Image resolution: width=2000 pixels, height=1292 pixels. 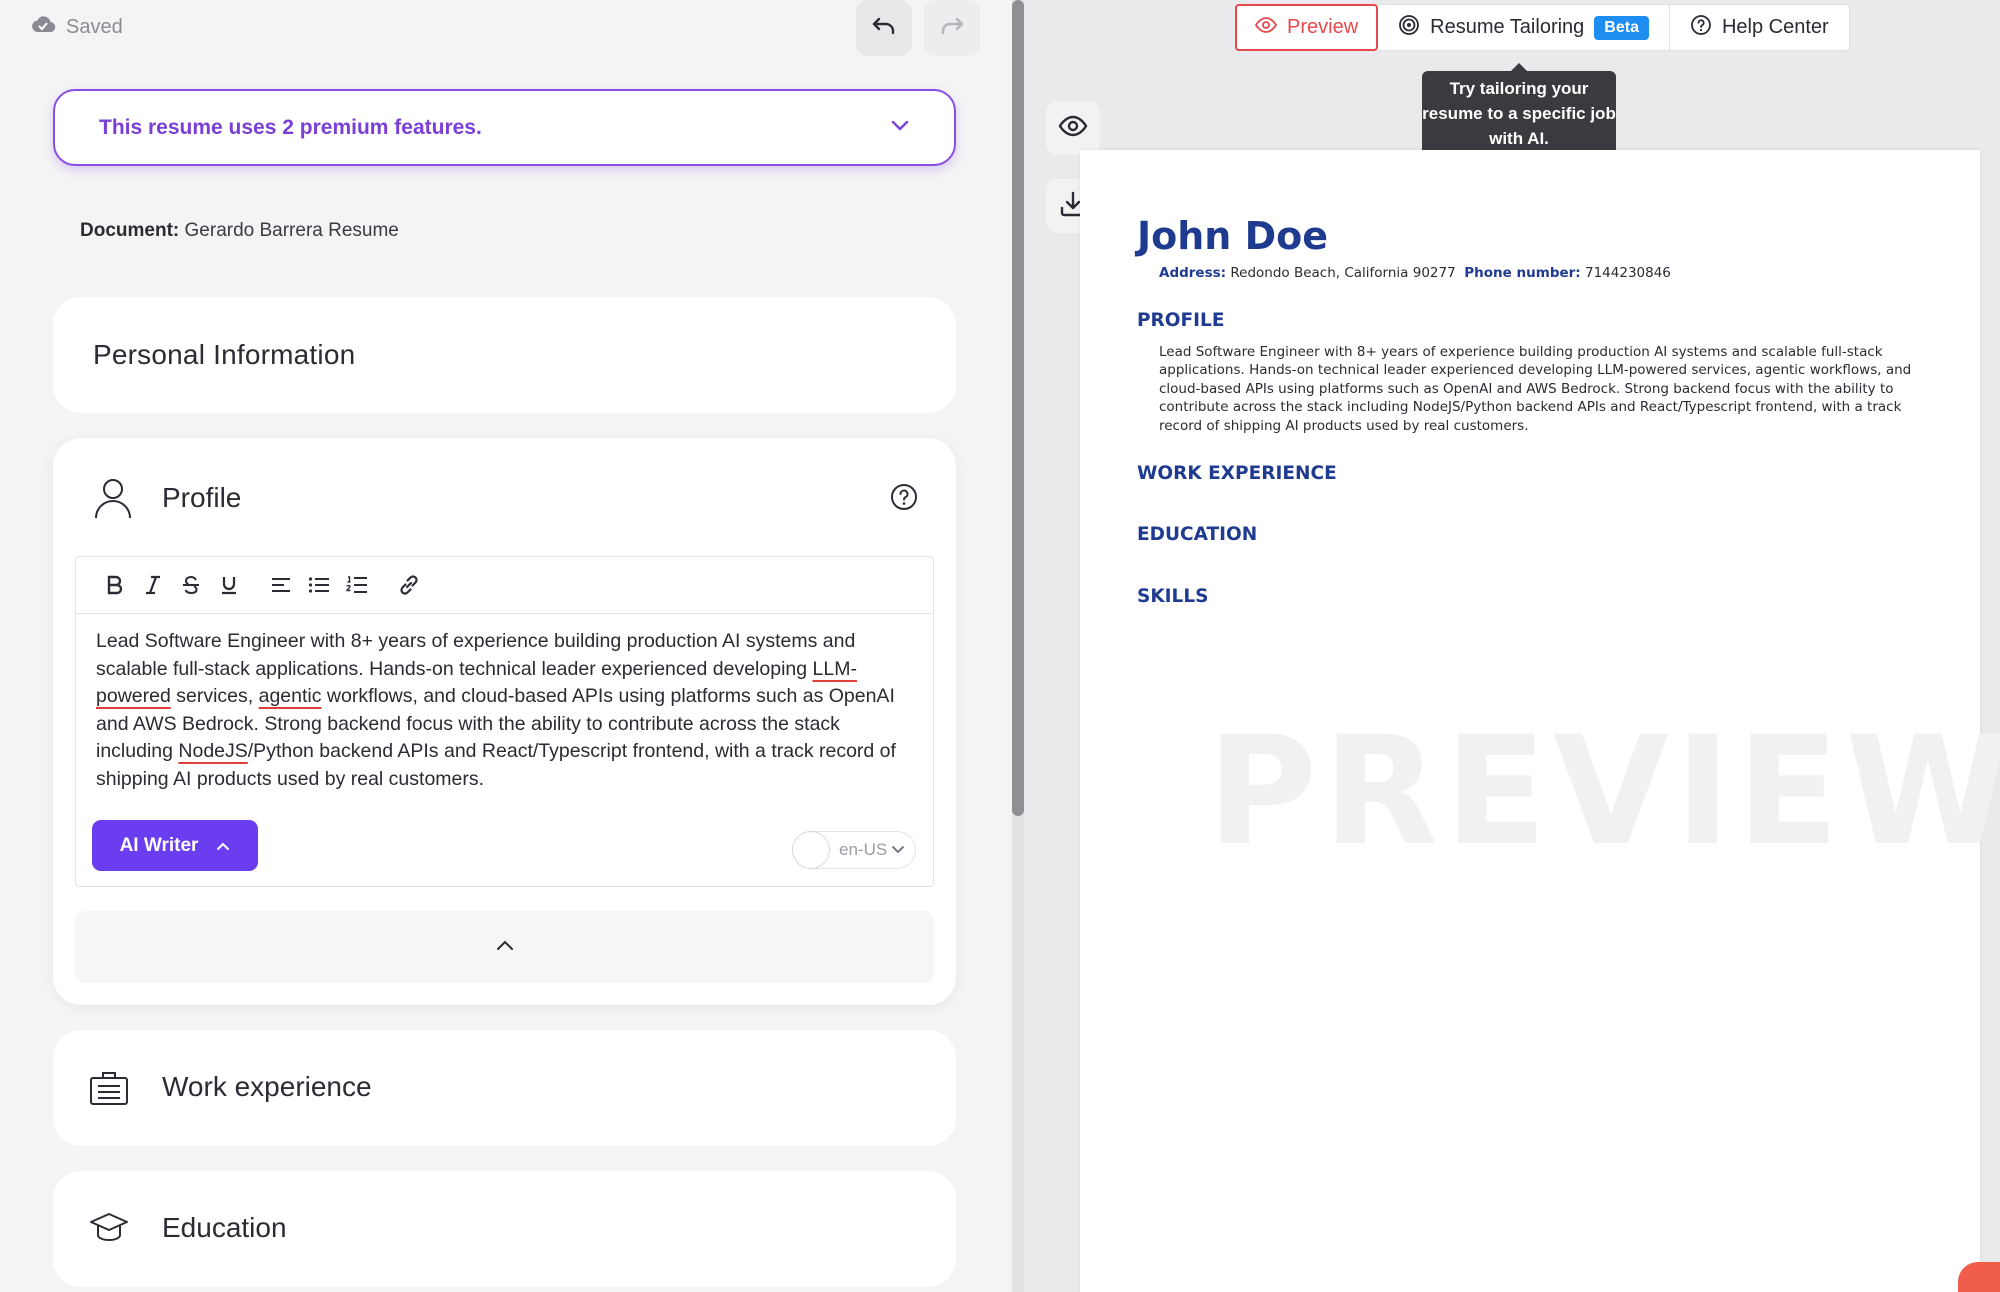 What do you see at coordinates (504, 355) in the screenshot?
I see `personal-information-section: Personal Information` at bounding box center [504, 355].